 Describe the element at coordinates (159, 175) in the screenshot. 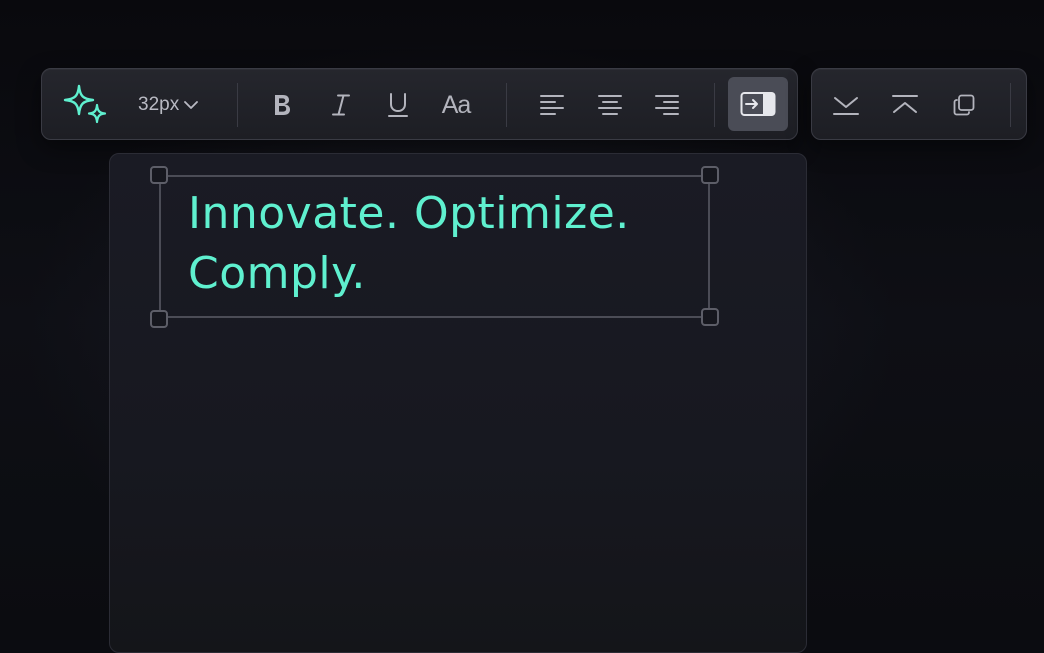

I see `resize-handle-top-left` at that location.